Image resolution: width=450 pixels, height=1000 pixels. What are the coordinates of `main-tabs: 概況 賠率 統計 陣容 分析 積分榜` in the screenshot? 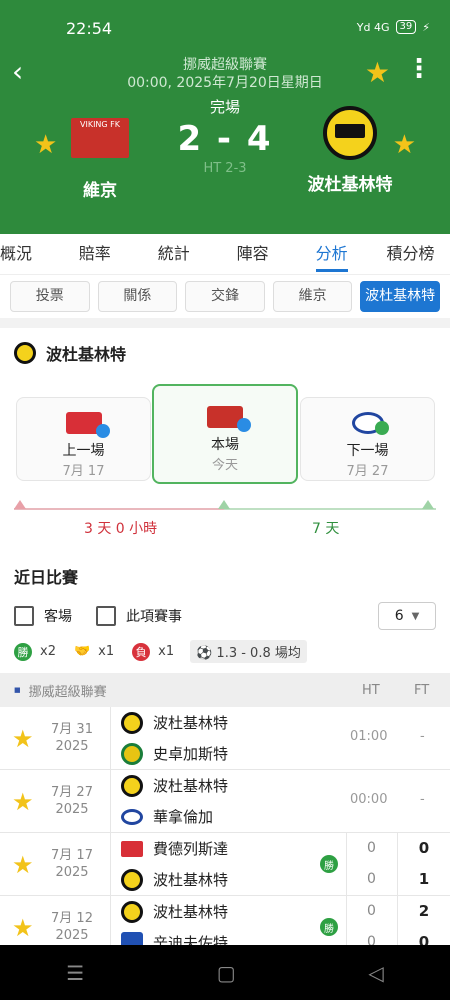 It's located at (225, 254).